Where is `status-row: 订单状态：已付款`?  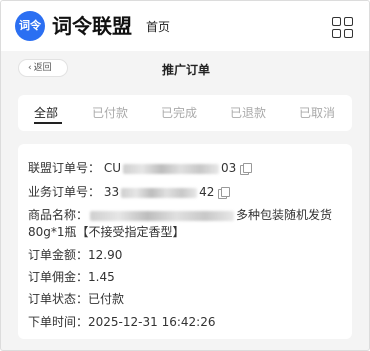
status-row: 订单状态：已付款 is located at coordinates (76, 299).